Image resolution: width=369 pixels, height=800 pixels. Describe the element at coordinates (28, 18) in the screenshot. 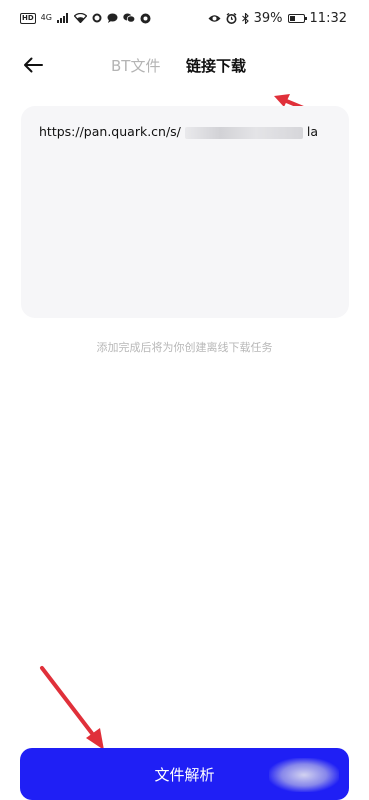

I see `hd-badge-icon: HD` at that location.